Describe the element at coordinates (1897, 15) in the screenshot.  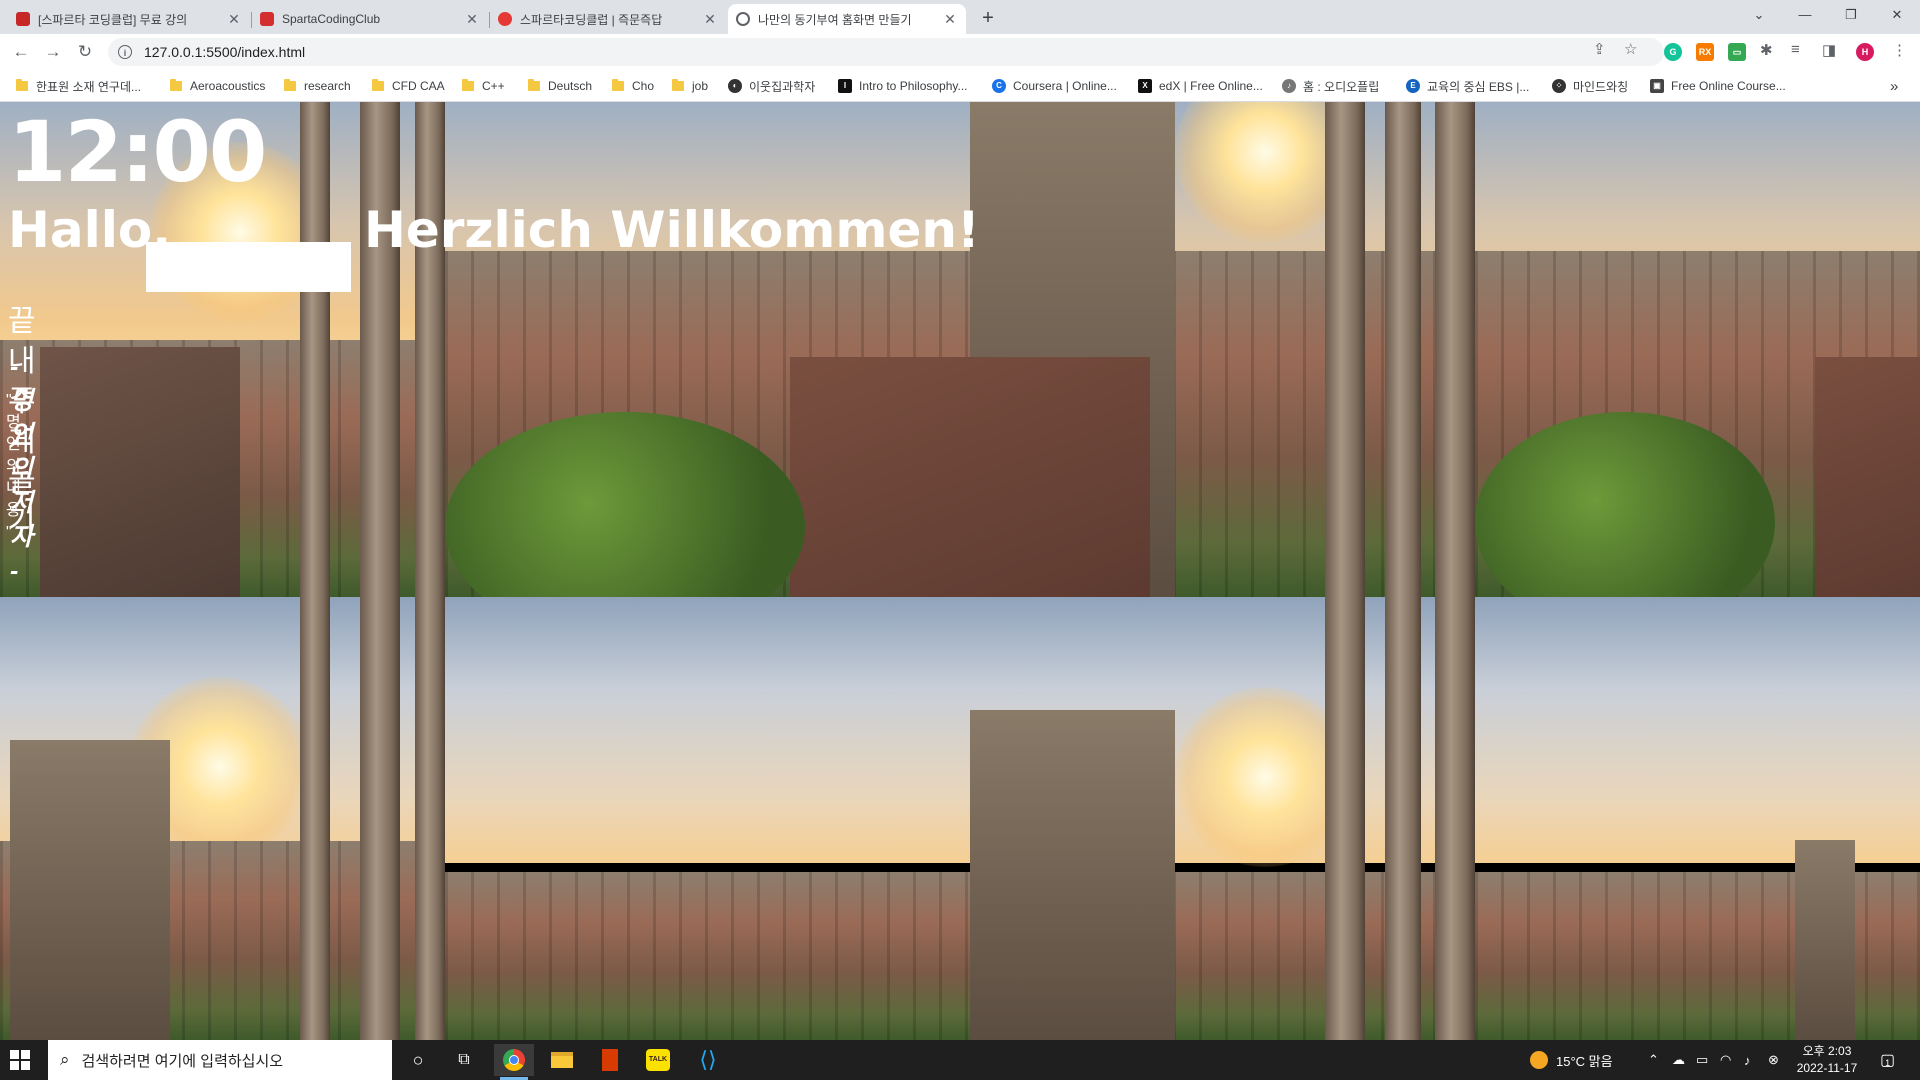
I see `close-window-button: ✕` at that location.